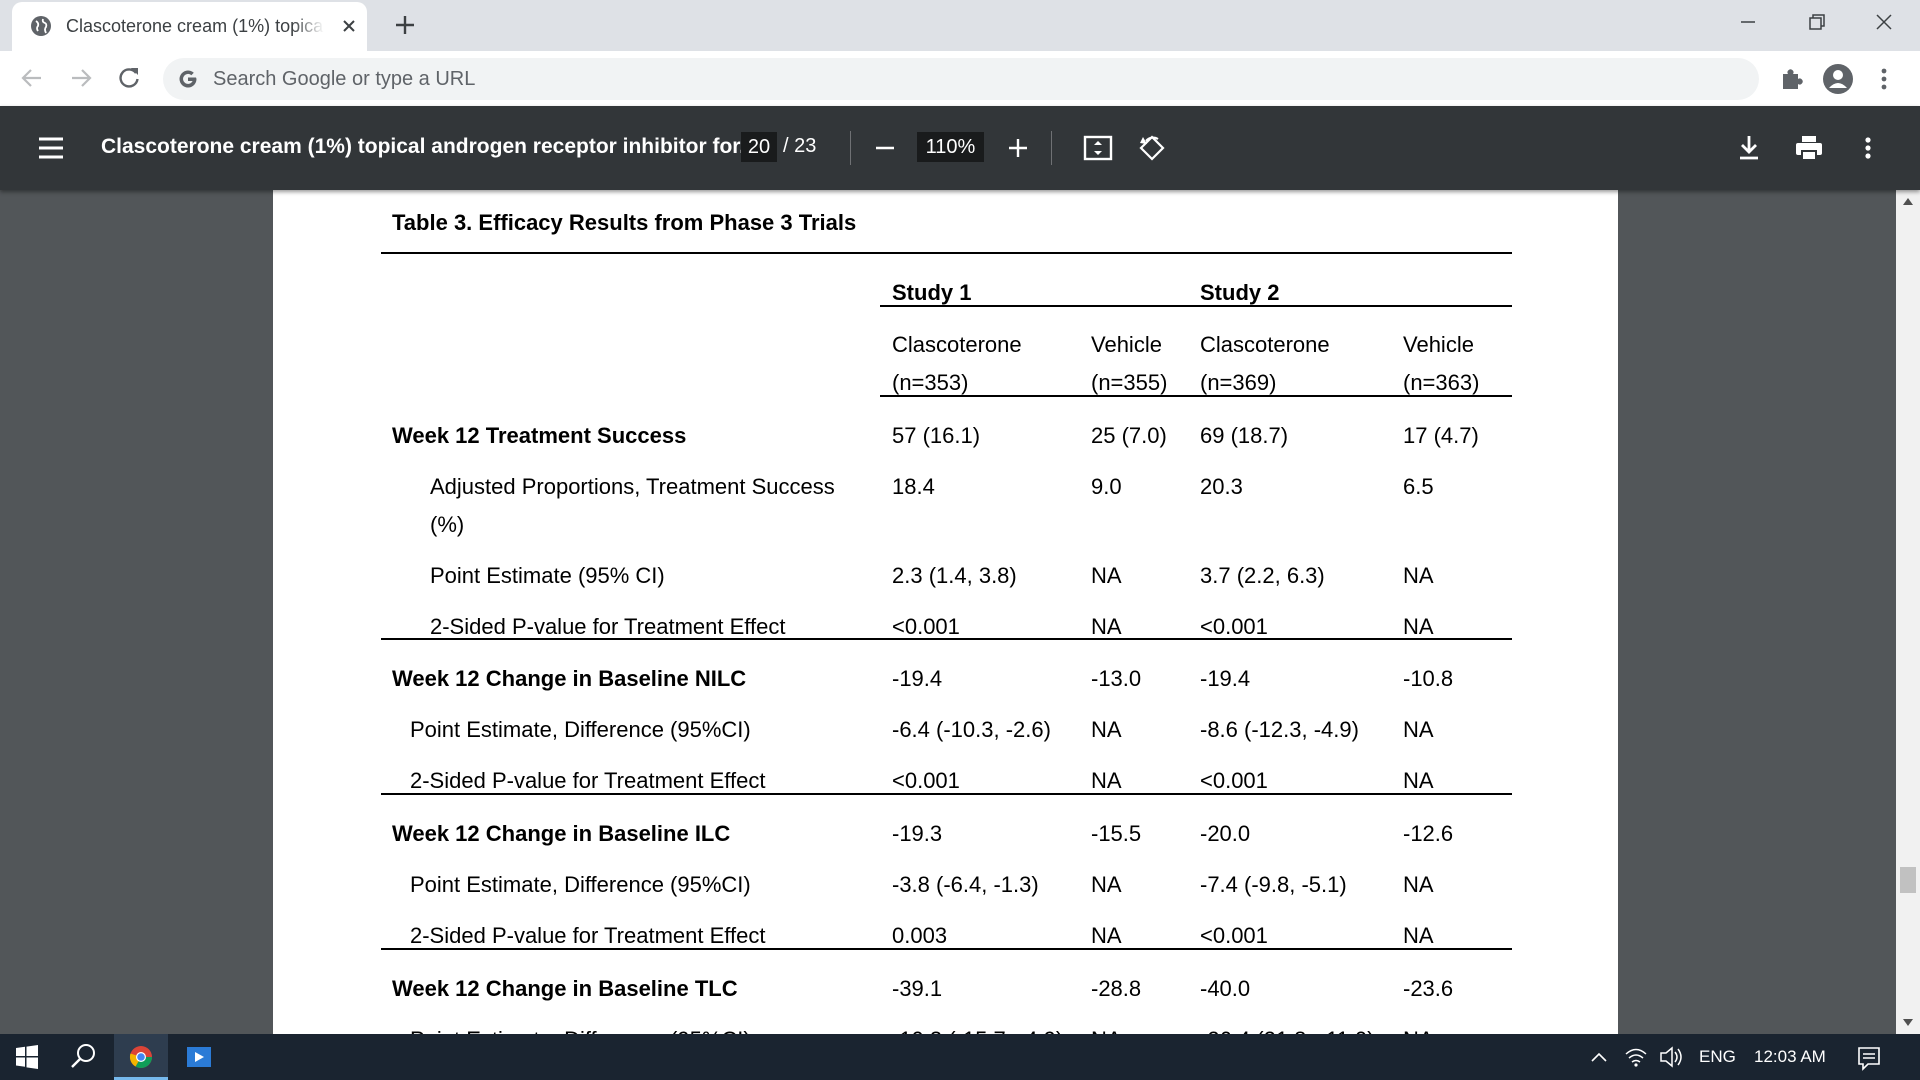 This screenshot has width=1920, height=1080. I want to click on table-cell: -39.1, so click(917, 988).